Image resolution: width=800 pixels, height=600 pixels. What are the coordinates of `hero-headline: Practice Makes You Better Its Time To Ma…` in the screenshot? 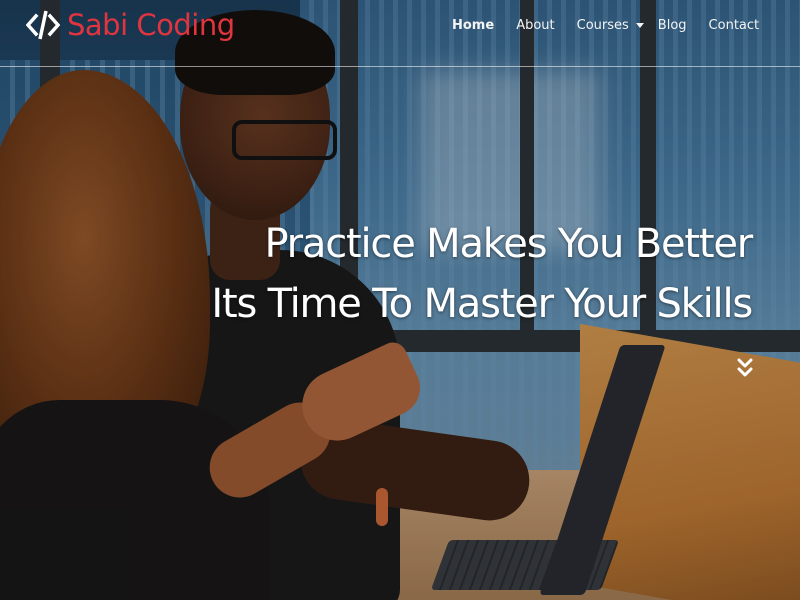 It's located at (482, 274).